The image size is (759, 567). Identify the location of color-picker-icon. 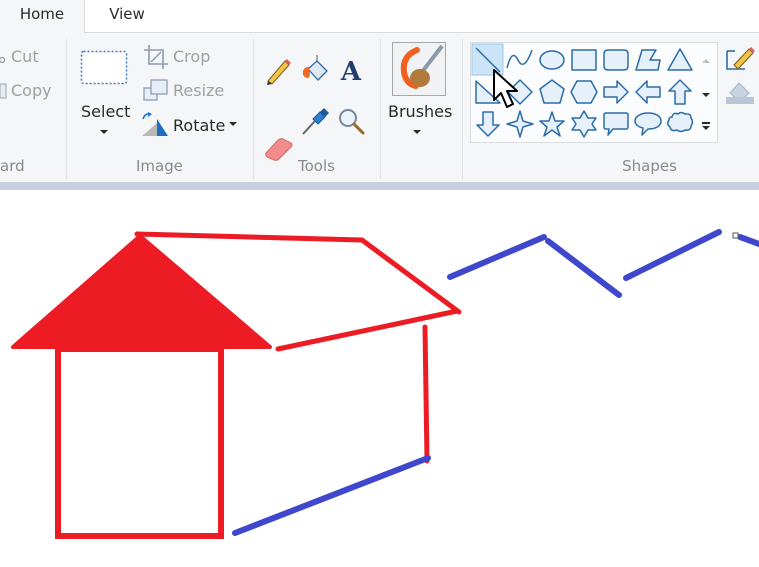
(315, 121).